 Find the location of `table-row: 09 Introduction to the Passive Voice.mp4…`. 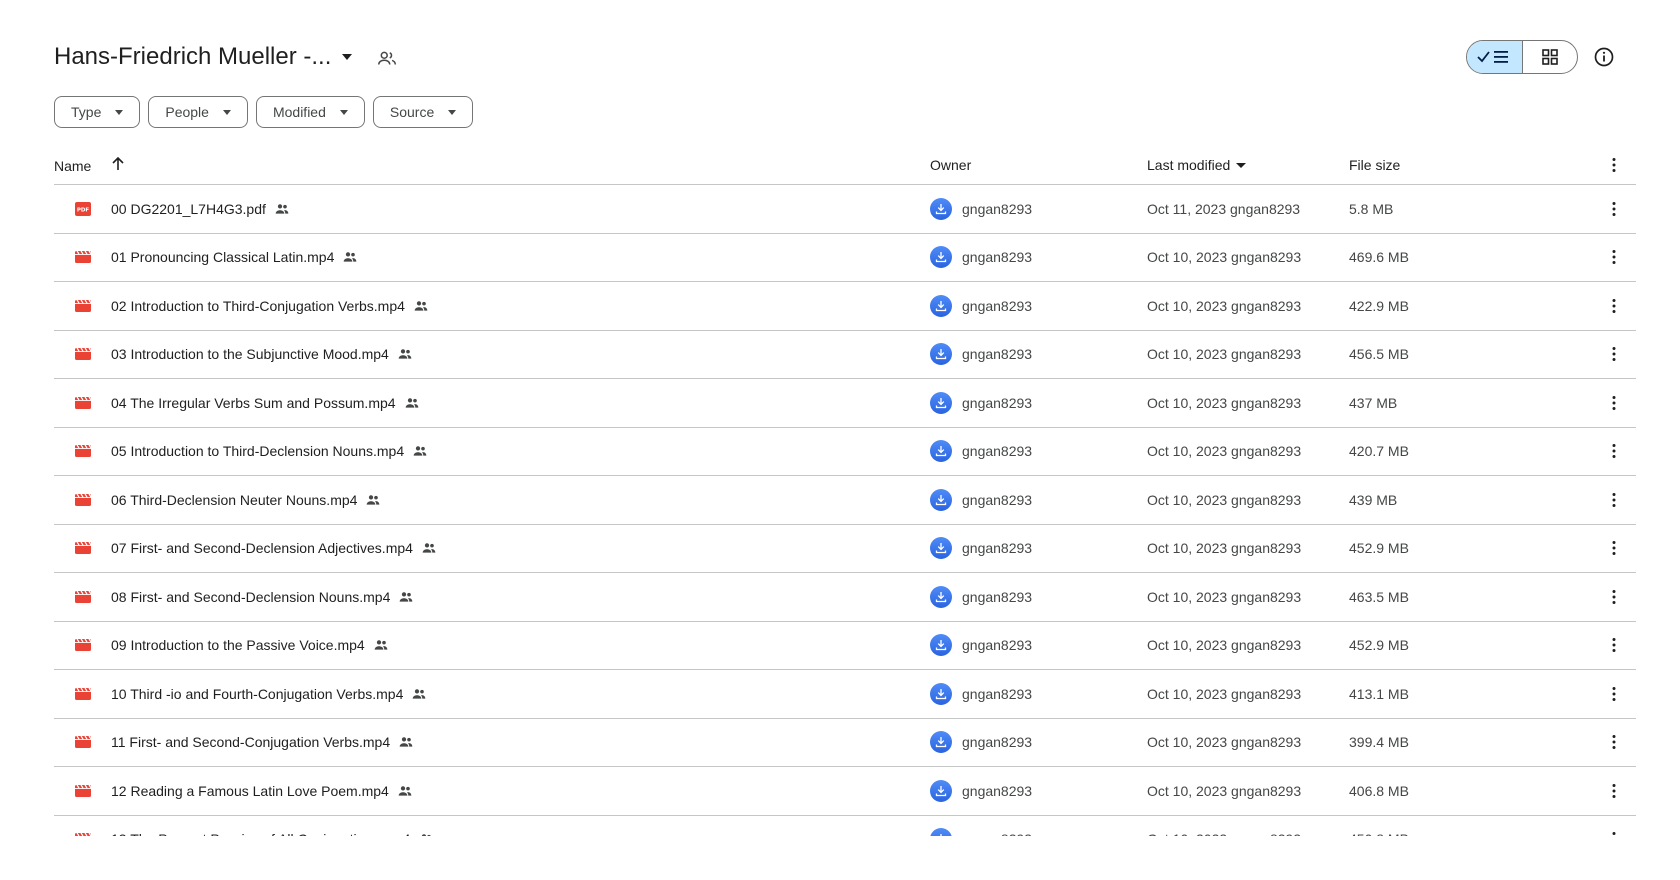

table-row: 09 Introduction to the Passive Voice.mp4… is located at coordinates (845, 646).